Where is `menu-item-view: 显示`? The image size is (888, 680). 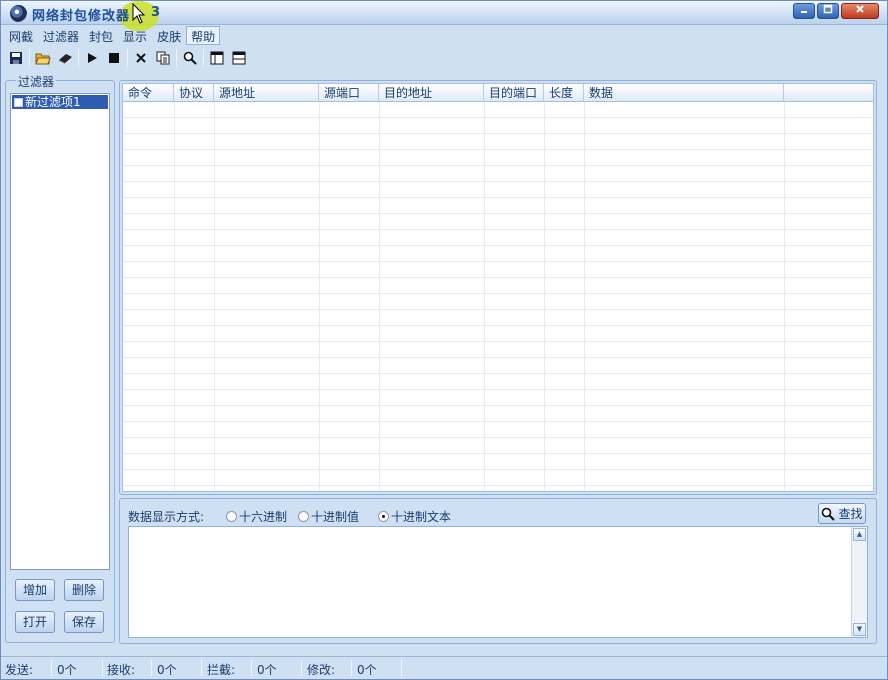 menu-item-view: 显示 is located at coordinates (135, 35).